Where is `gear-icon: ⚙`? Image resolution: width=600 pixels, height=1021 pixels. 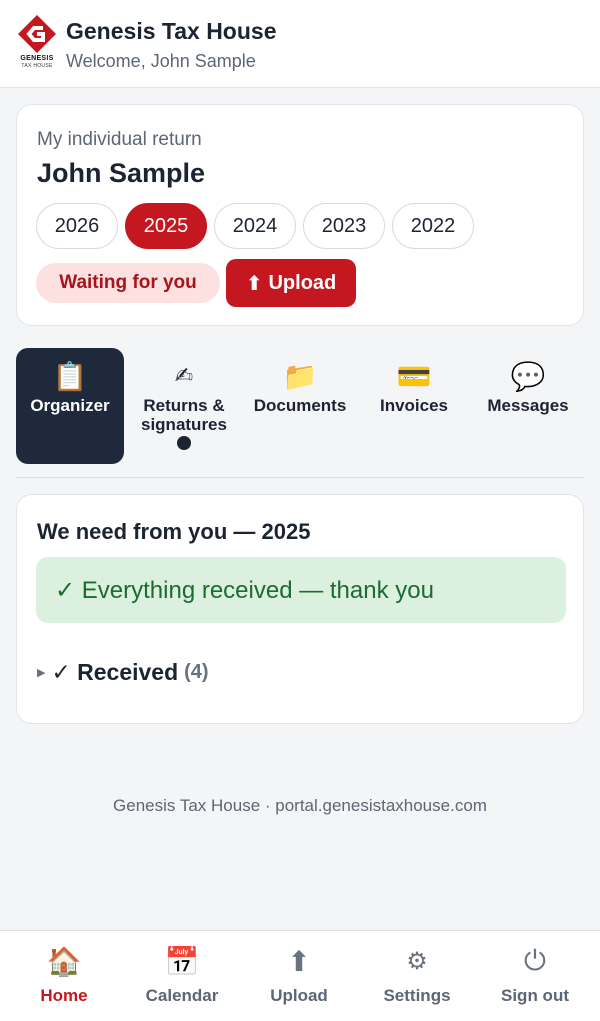
gear-icon: ⚙ is located at coordinates (417, 961).